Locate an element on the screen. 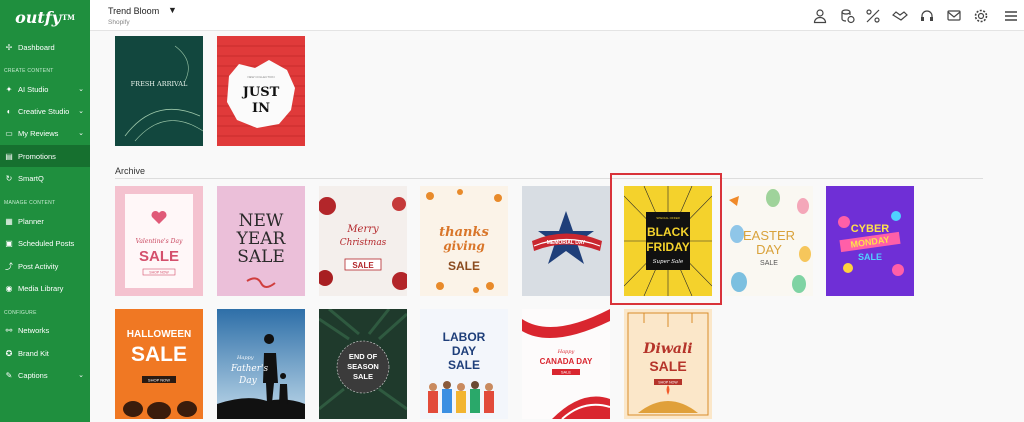 This screenshot has width=1024, height=422. sidebar-item-creative-studio: ◐ Creative Studio ⌄ is located at coordinates (45, 111).